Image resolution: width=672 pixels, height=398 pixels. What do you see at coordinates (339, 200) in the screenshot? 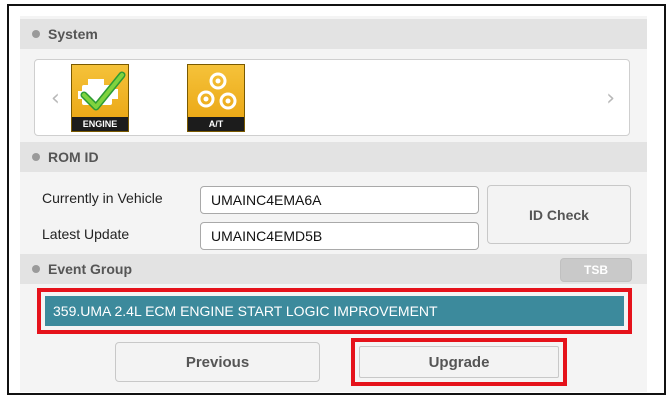
I see `currently-in-vehicle-field: UMAINC4EMA6A` at bounding box center [339, 200].